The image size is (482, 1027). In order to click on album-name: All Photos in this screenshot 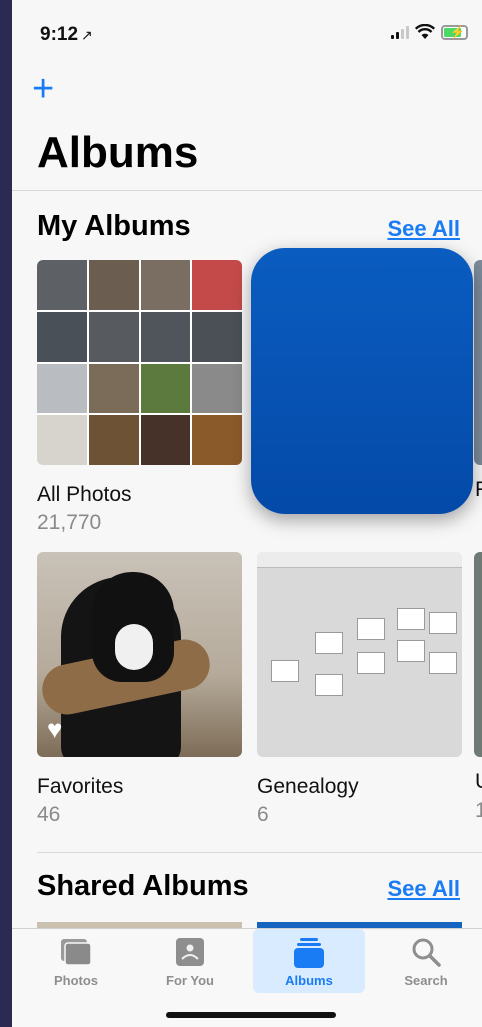, I will do `click(84, 494)`.